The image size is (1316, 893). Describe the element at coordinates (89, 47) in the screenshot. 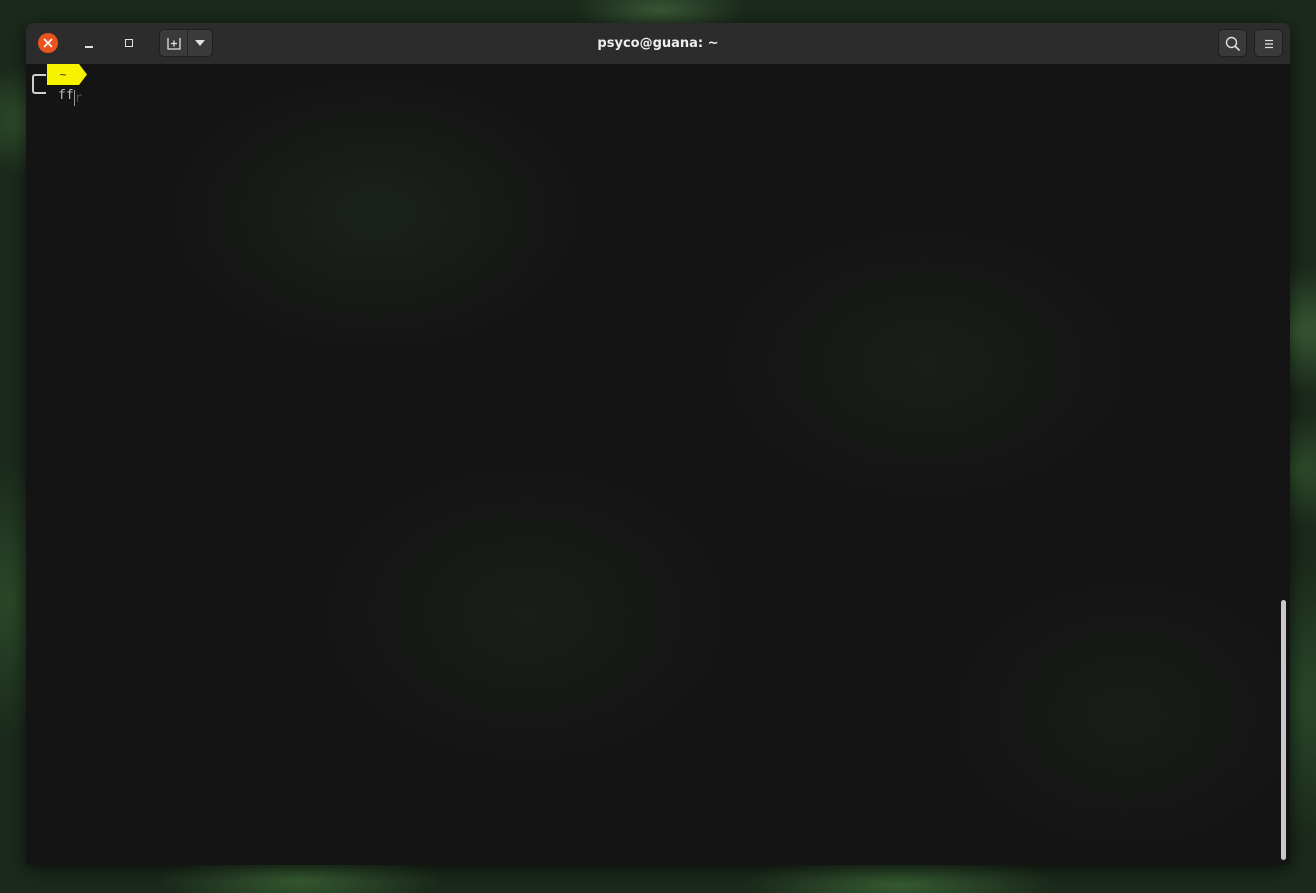

I see `minimize-icon` at that location.